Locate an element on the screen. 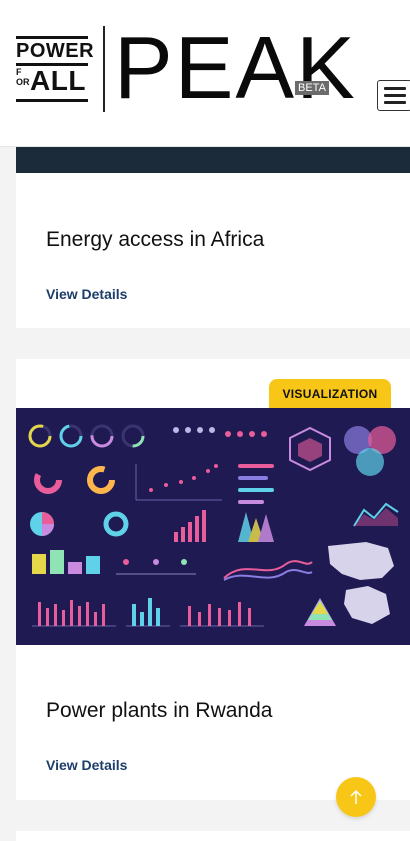 This screenshot has width=410, height=841. logo-for-text-2: OR is located at coordinates (23, 82).